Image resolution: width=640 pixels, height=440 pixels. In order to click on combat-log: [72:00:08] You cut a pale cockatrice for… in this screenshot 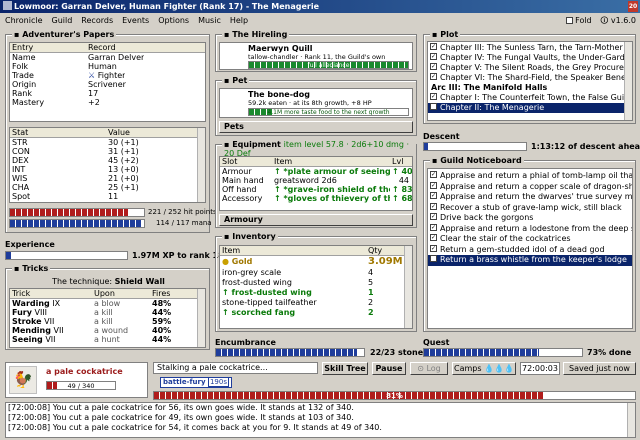, I will do `click(320, 420)`.